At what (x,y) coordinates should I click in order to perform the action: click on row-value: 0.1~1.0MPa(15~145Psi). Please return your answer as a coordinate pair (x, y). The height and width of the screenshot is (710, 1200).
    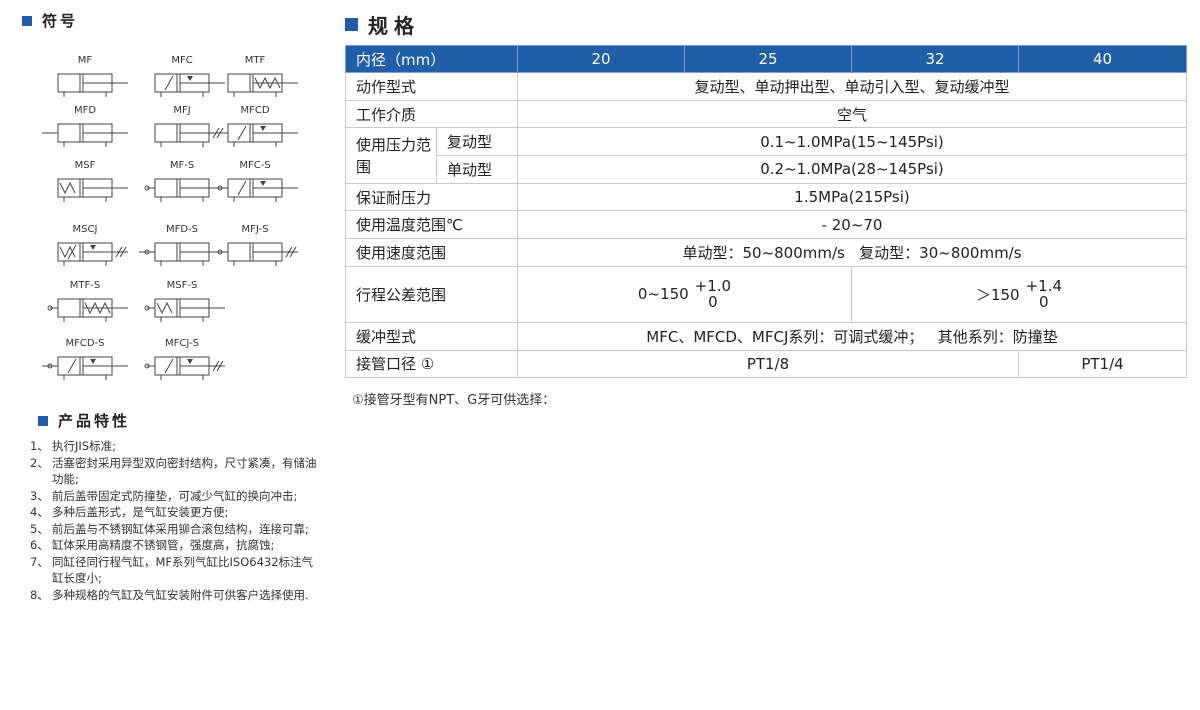
    Looking at the image, I should click on (852, 142).